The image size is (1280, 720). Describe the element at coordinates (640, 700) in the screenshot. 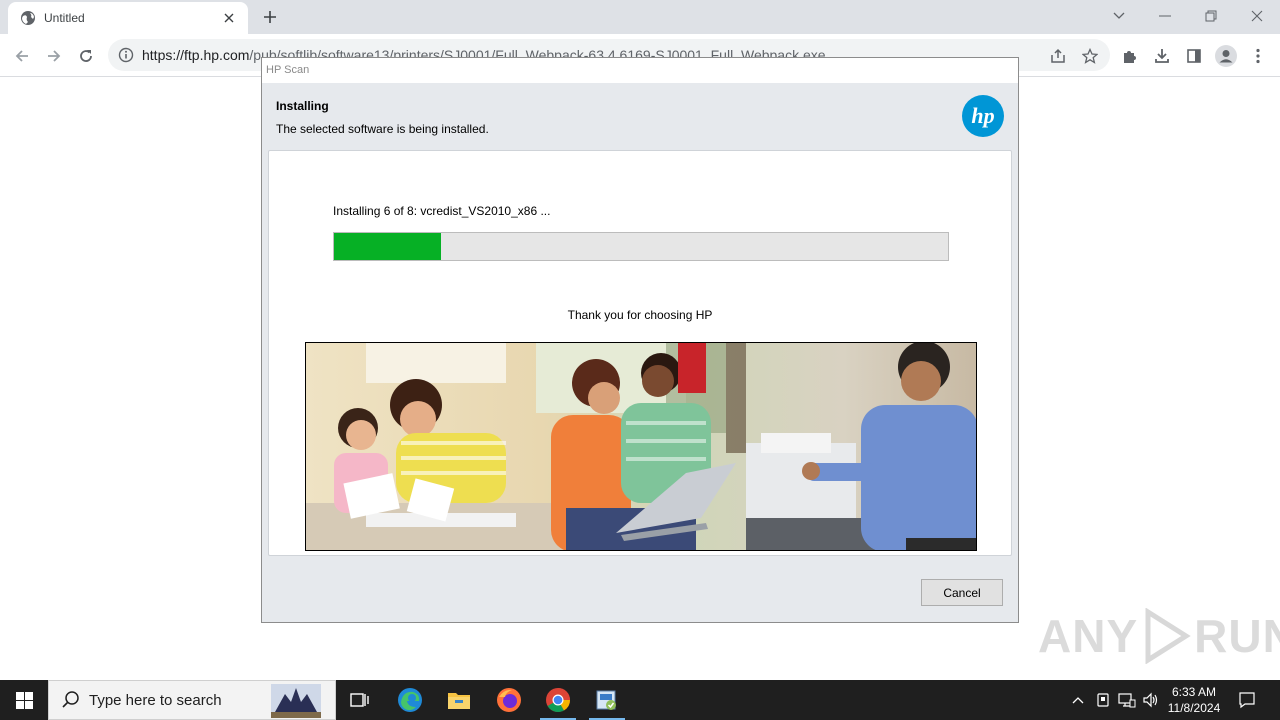

I see `windows-taskbar: Type here to search 6:33 AM 11/8/2024` at that location.